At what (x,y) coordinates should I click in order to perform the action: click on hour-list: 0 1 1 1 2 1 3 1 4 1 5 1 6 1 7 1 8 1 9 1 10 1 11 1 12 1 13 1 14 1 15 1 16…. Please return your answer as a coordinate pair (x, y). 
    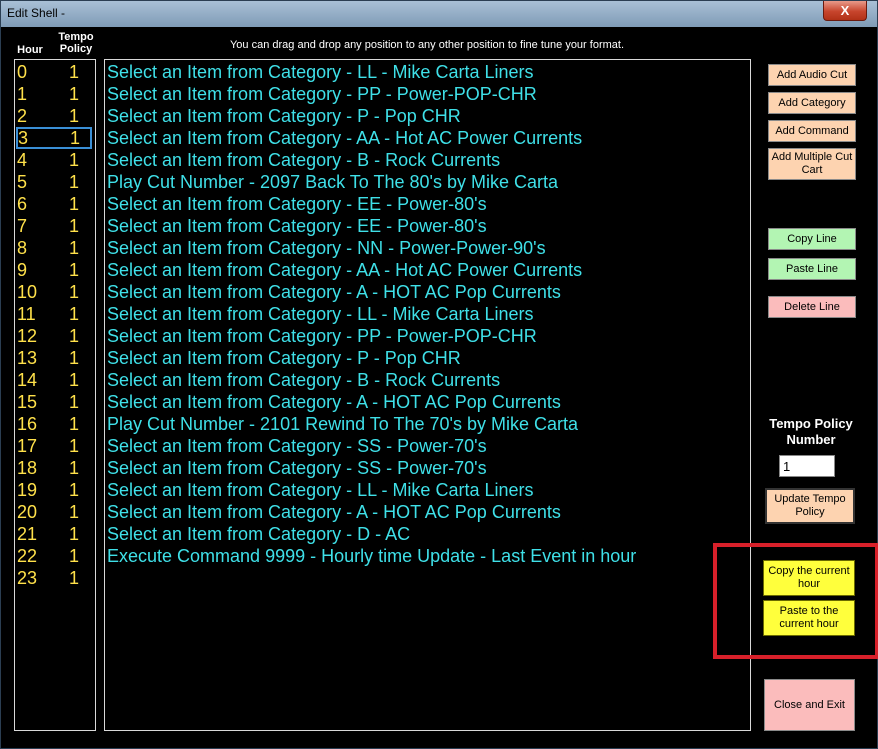
    Looking at the image, I should click on (55, 395).